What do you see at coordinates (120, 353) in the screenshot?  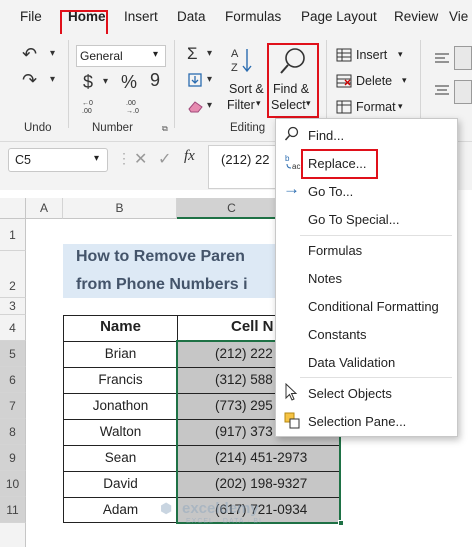 I see `name-cell: Brian` at bounding box center [120, 353].